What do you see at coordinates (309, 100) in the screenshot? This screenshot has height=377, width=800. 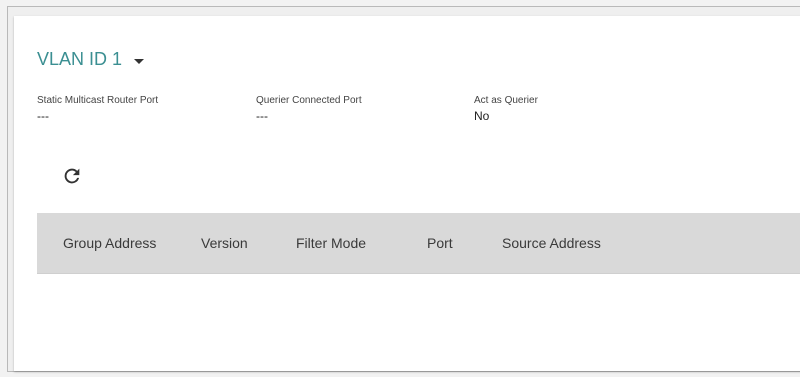 I see `querier-connected-port-label: Querier Connected Port` at bounding box center [309, 100].